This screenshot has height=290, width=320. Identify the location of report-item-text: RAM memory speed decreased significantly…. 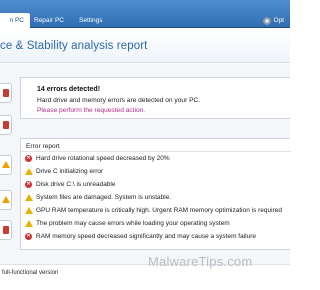
(146, 236).